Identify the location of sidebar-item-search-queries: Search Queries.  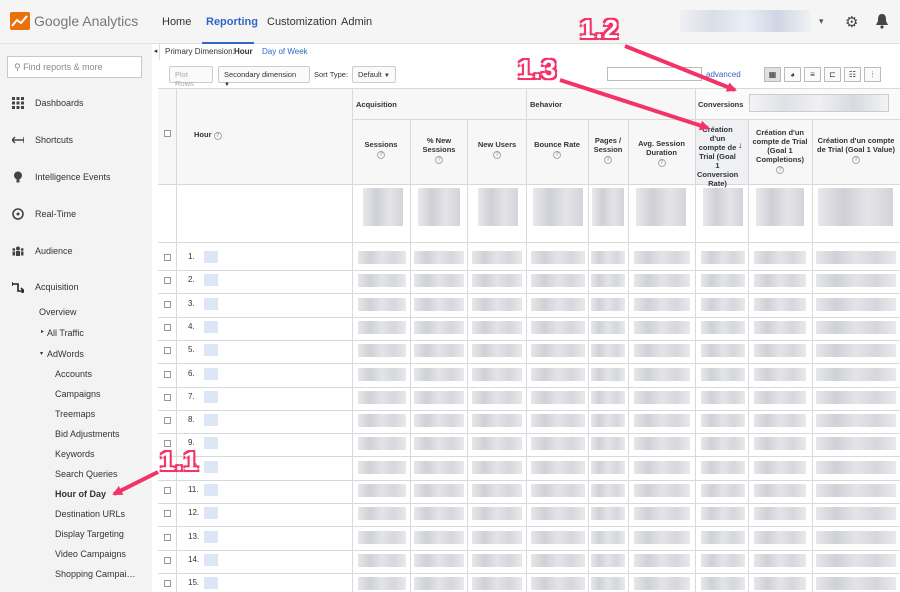
(86, 474).